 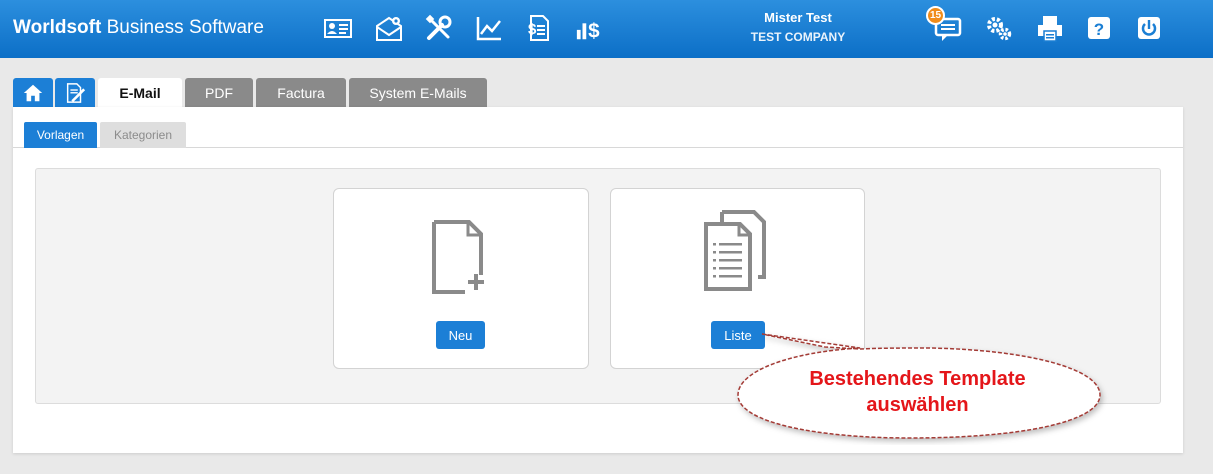 I want to click on document-list-icon, so click(x=734, y=250).